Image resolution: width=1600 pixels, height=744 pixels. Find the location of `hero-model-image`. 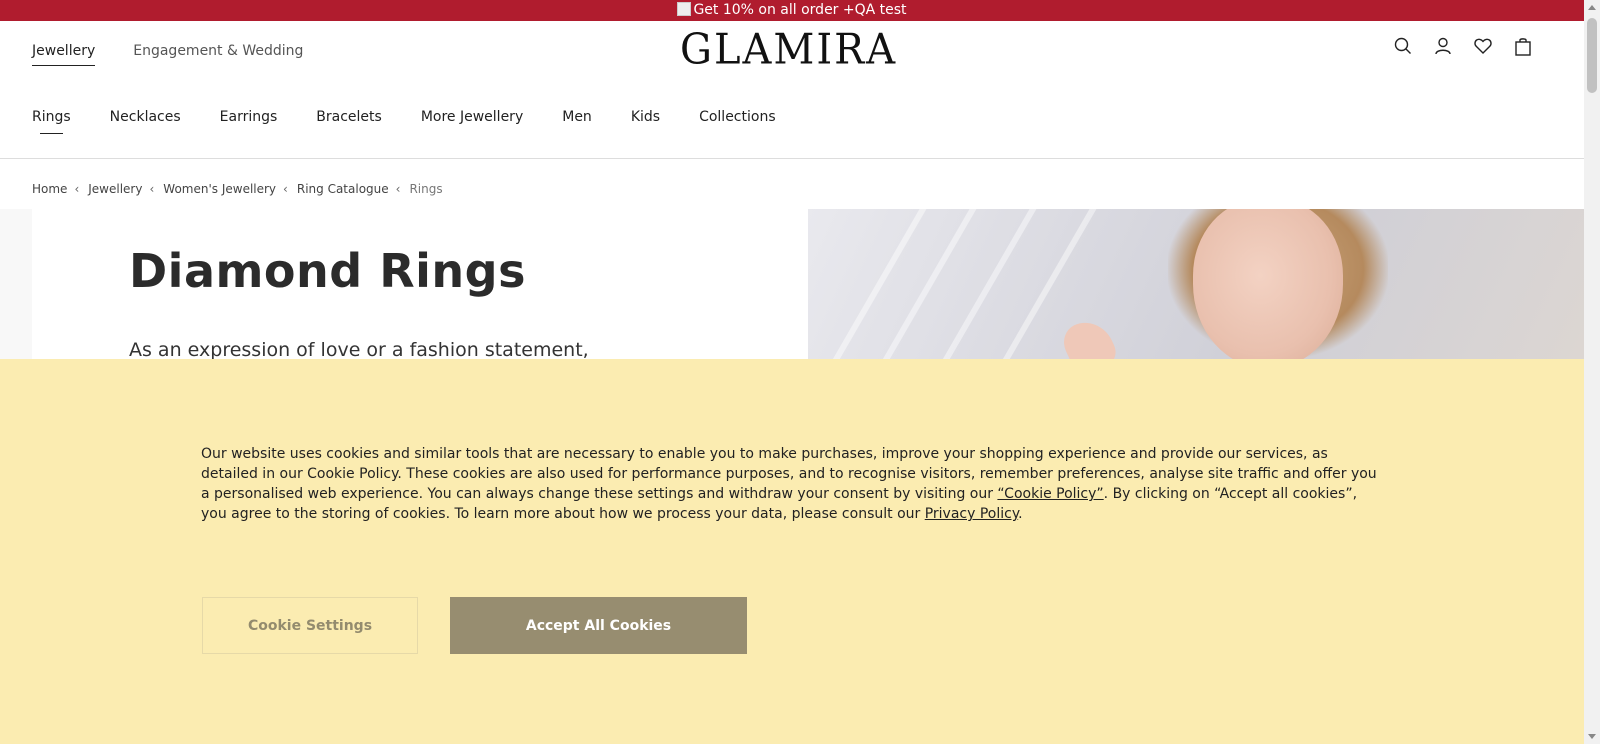

hero-model-image is located at coordinates (1196, 284).